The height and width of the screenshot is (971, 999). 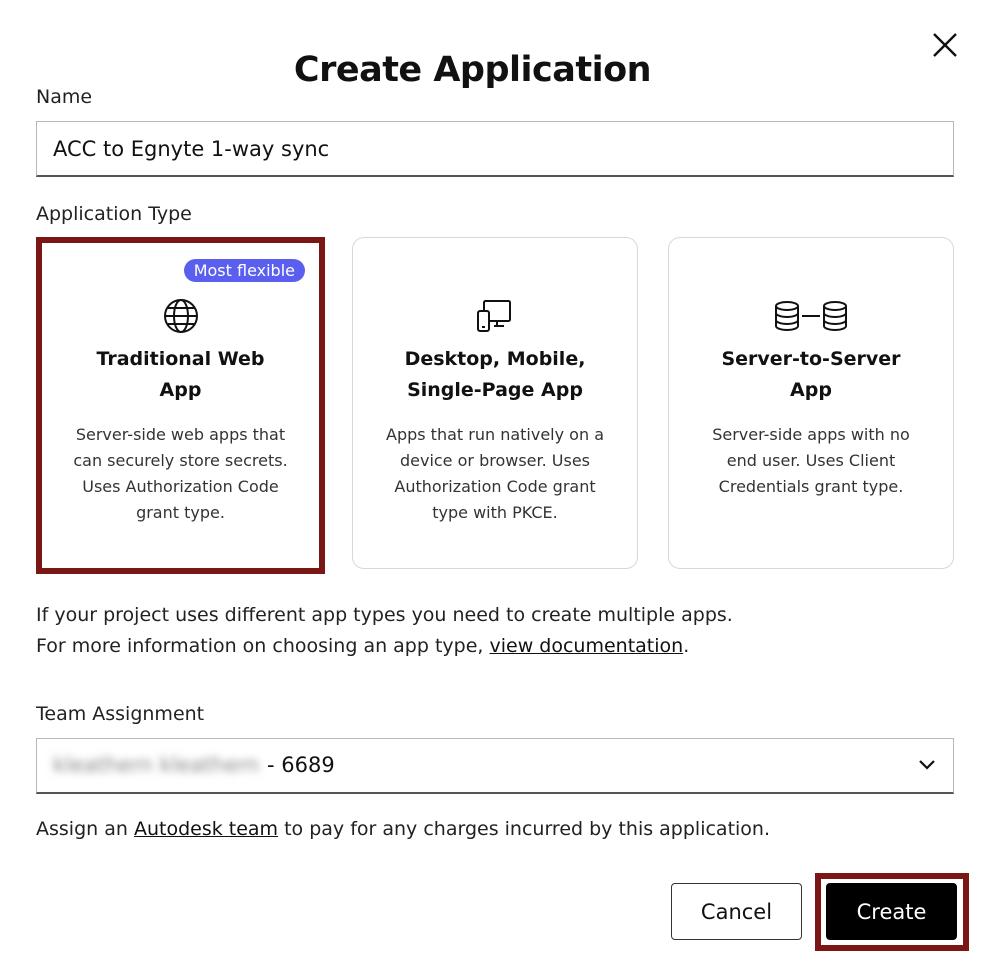 I want to click on chevron-down-icon, so click(x=927, y=765).